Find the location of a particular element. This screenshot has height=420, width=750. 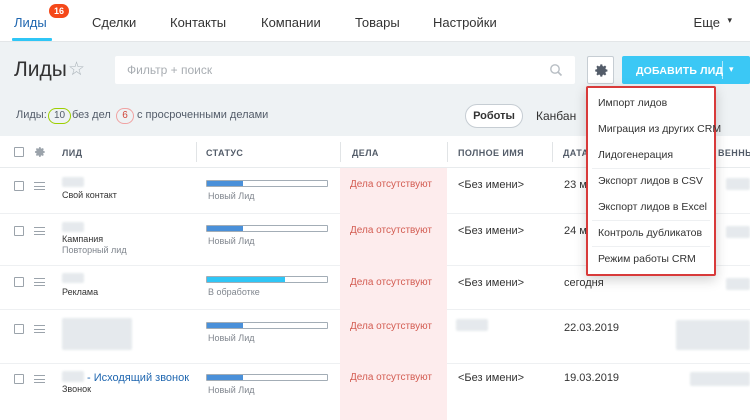

menu-item-export-csv: Экспорт лидов в CSV is located at coordinates (650, 181).